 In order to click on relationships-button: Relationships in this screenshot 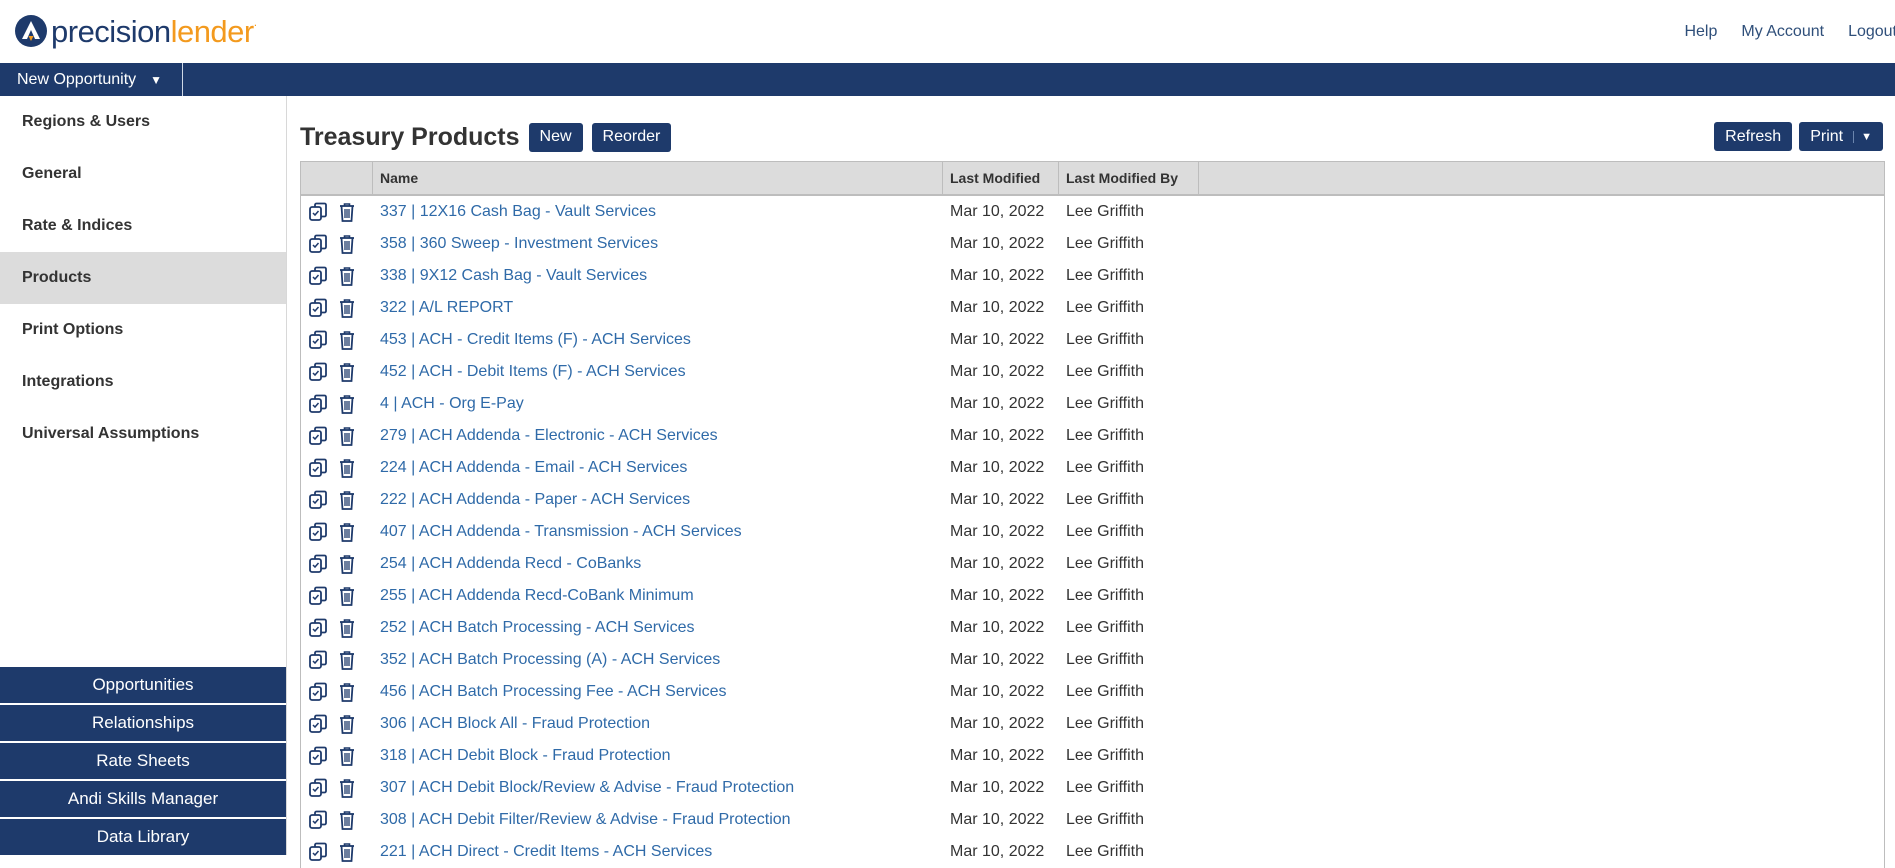, I will do `click(143, 723)`.